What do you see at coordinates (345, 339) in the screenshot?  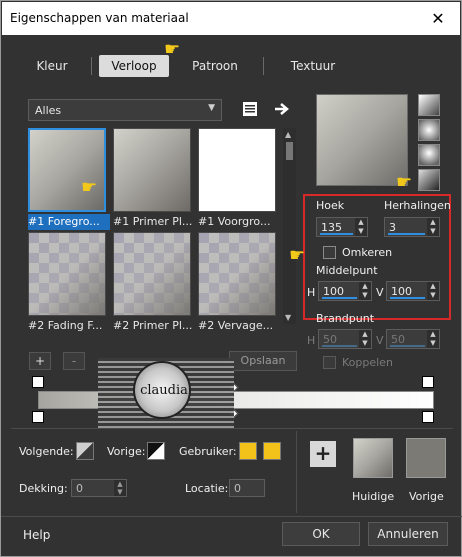 I see `brandpunt-h-spinner: 50 ▲ ▼` at bounding box center [345, 339].